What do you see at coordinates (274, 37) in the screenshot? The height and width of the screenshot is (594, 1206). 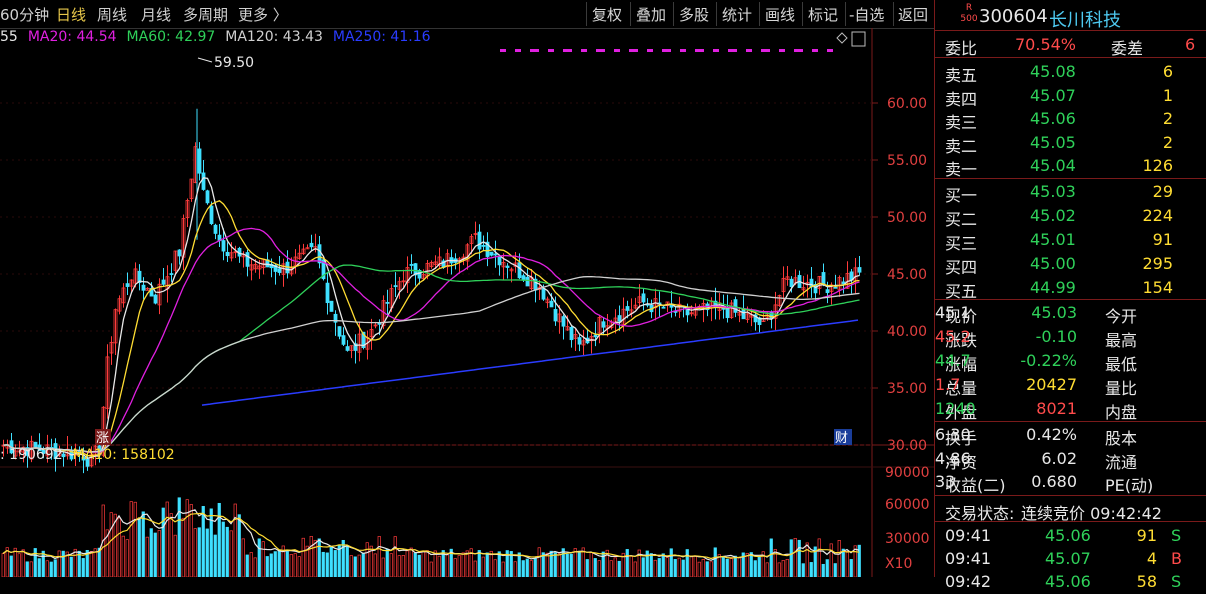 I see `ma120-legend: MA120: 43.43` at bounding box center [274, 37].